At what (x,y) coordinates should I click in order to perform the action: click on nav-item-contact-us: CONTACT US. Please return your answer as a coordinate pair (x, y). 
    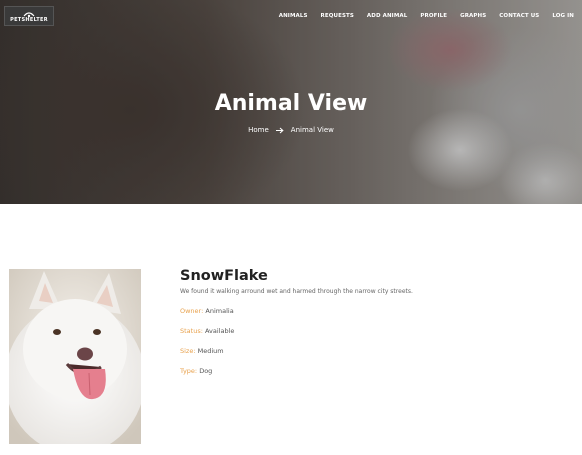
    Looking at the image, I should click on (519, 16).